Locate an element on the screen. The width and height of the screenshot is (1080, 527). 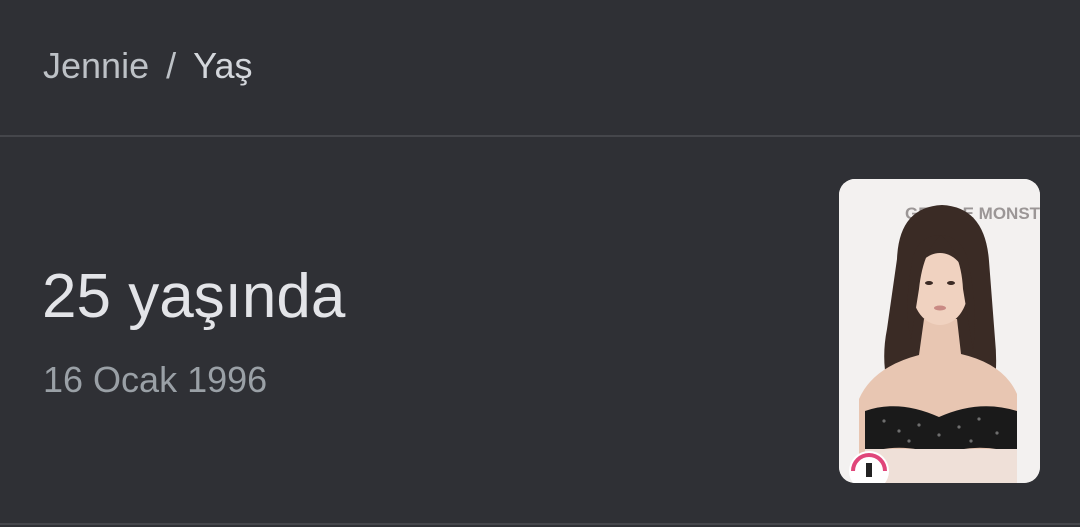
bottom-divider is located at coordinates (540, 524).